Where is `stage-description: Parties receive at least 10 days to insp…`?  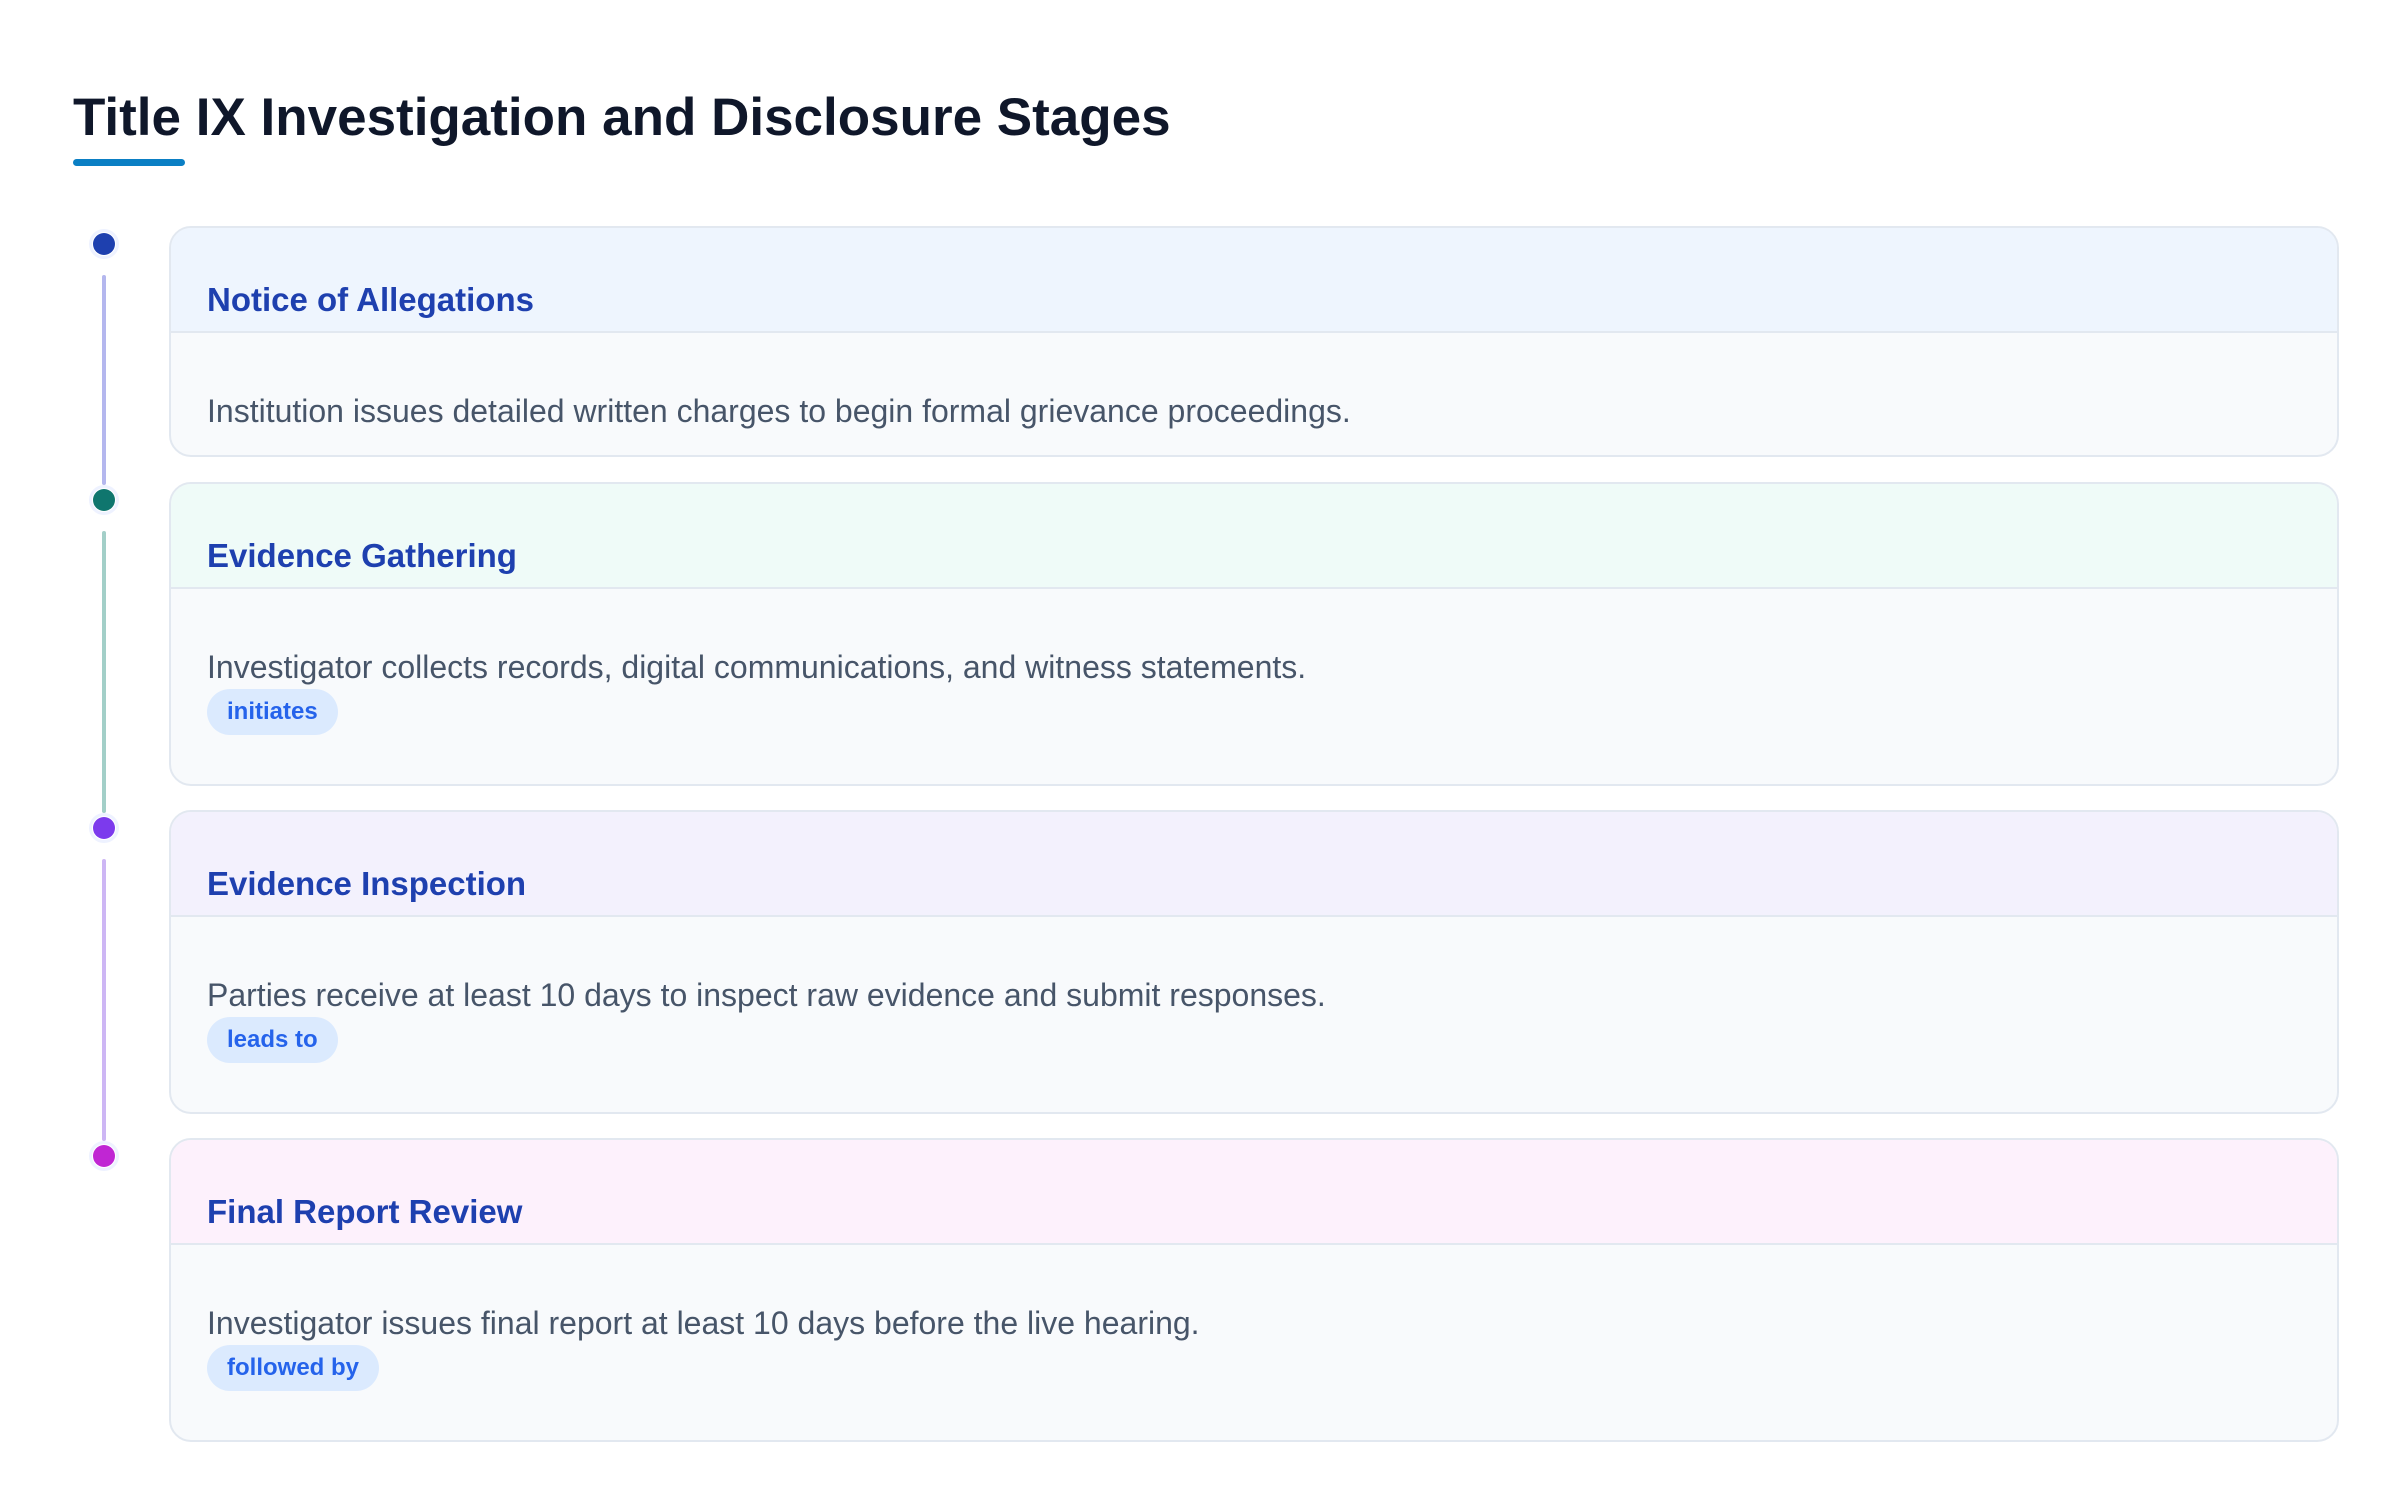
stage-description: Parties receive at least 10 days to insp… is located at coordinates (766, 995).